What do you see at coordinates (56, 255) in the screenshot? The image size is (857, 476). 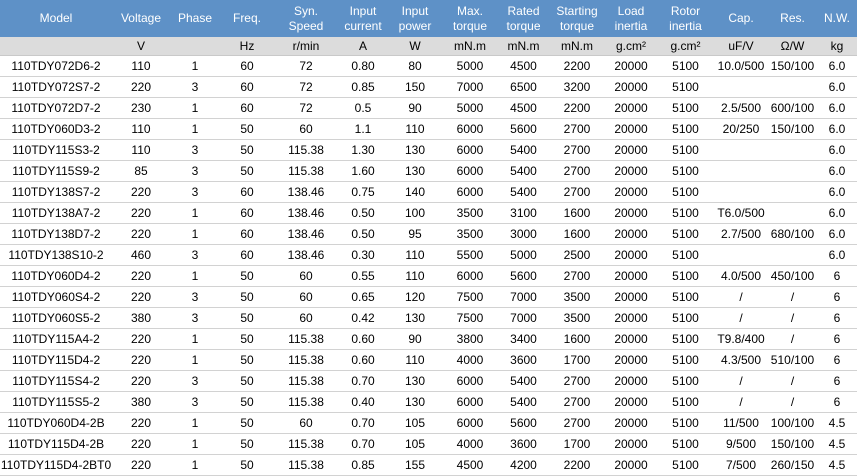 I see `model-cell: 110TDY138S10-2` at bounding box center [56, 255].